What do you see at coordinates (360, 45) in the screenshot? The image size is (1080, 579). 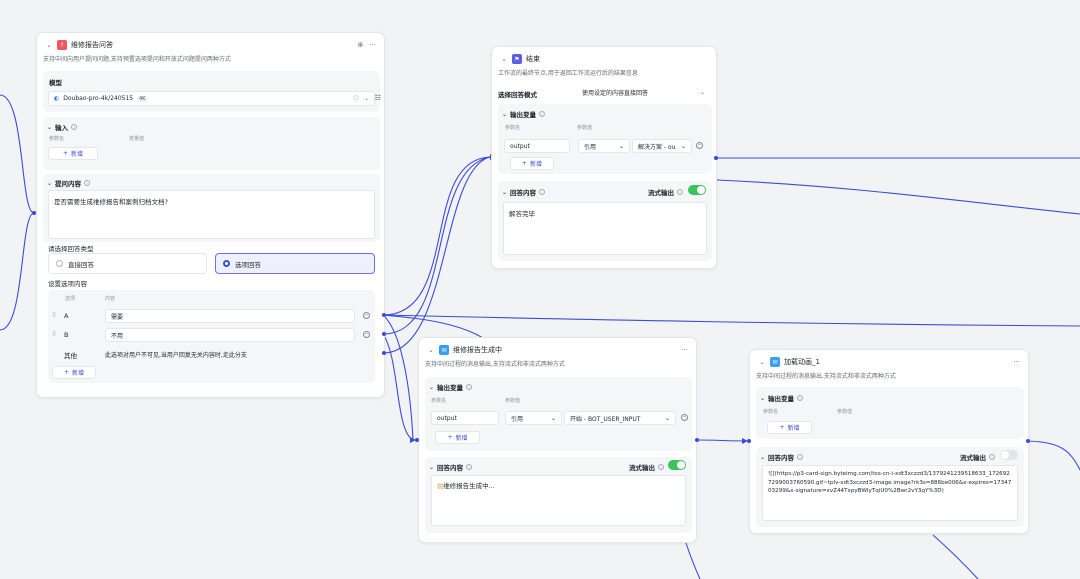 I see `add-circle-icon: ⊕` at bounding box center [360, 45].